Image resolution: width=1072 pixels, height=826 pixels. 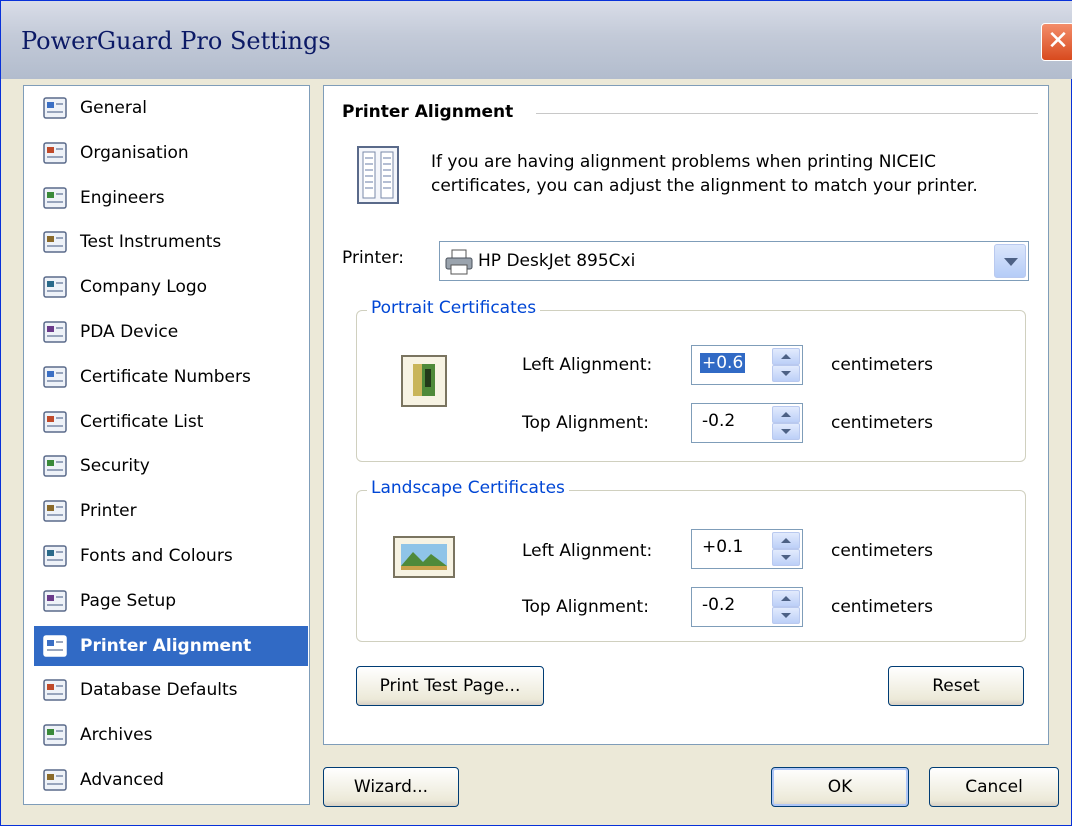 I want to click on sidebar-item-fonts-and-colours: Fonts and Colours, so click(x=171, y=556).